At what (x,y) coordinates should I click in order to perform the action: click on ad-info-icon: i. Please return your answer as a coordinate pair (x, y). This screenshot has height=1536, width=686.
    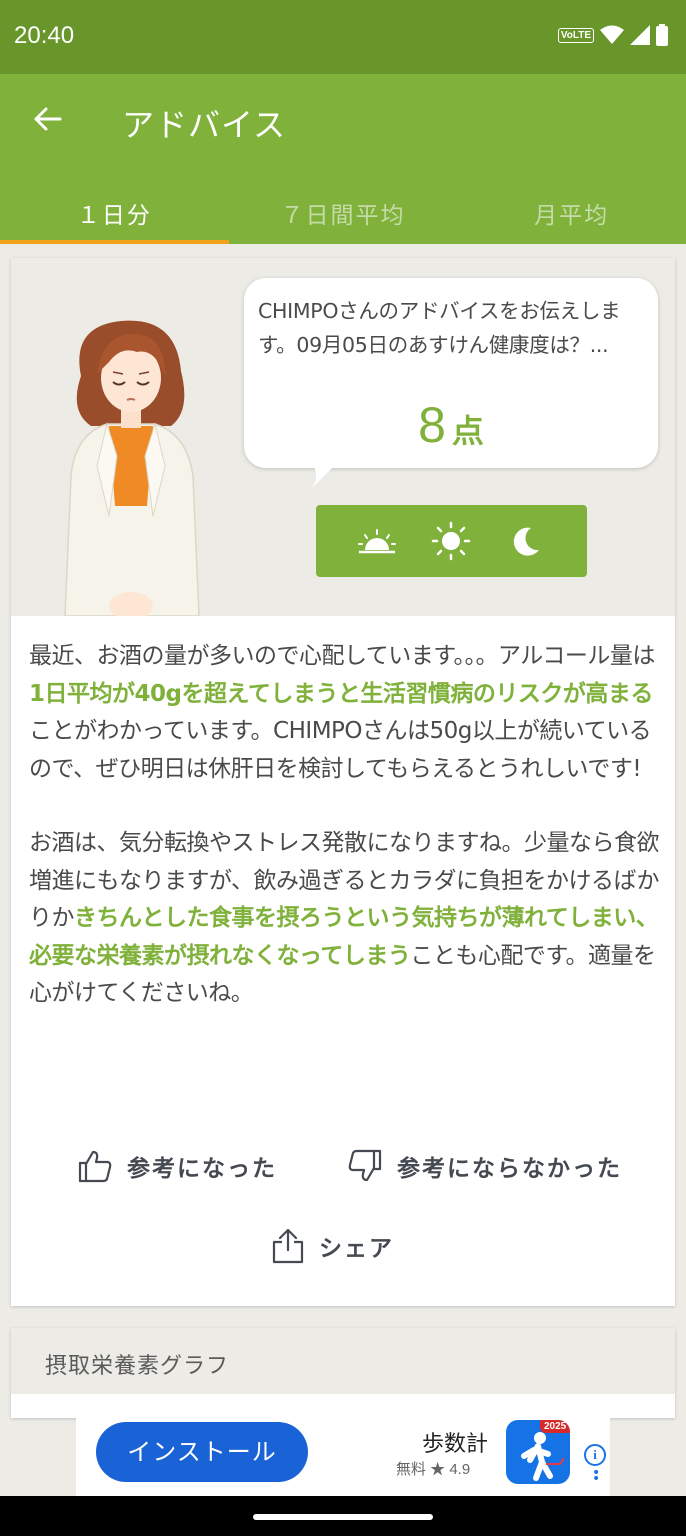
    Looking at the image, I should click on (595, 1455).